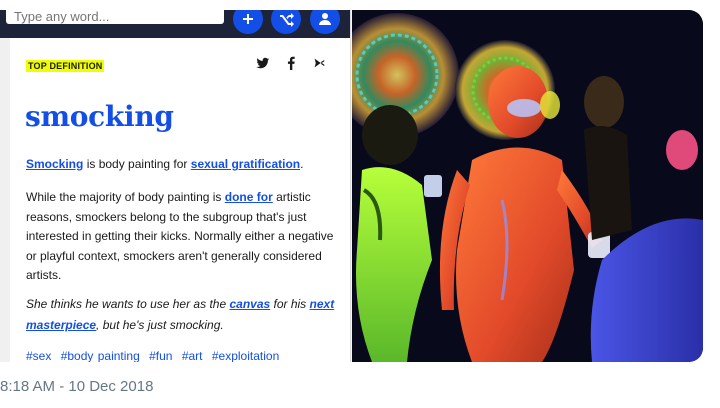 Image resolution: width=720 pixels, height=408 pixels. Describe the element at coordinates (245, 164) in the screenshot. I see `link-sexual-gratification: sexual gratification` at that location.